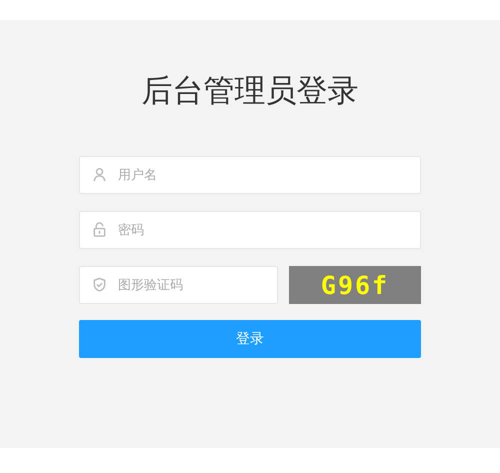 The height and width of the screenshot is (473, 500). What do you see at coordinates (250, 339) in the screenshot?
I see `login-button: 登录` at bounding box center [250, 339].